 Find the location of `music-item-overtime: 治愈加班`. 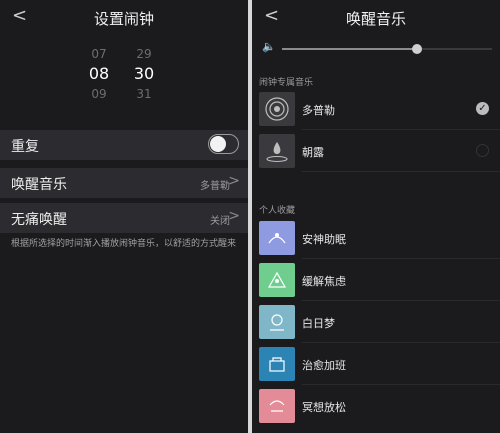

music-item-overtime: 治愈加班 is located at coordinates (376, 364).